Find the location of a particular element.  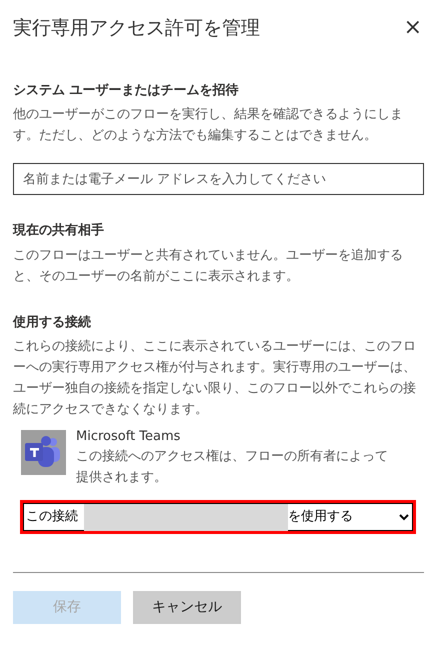

chevron-down-icon is located at coordinates (404, 517).